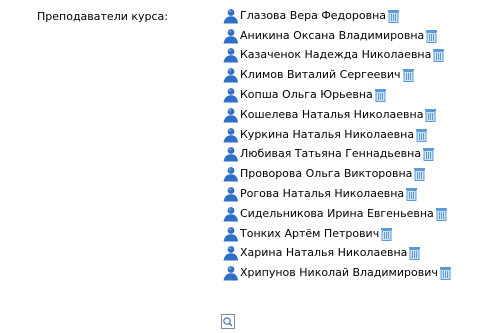  Describe the element at coordinates (313, 16) in the screenshot. I see `teacher-name: Глазова Вера Федоровна` at that location.